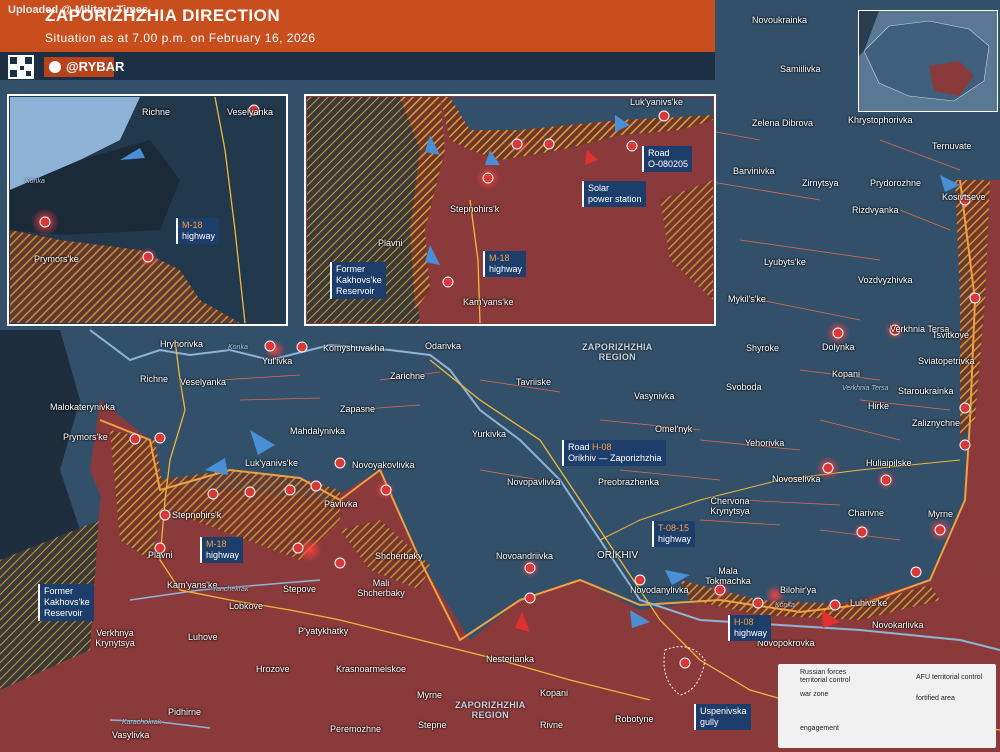  What do you see at coordinates (763, 348) in the screenshot?
I see `settlement-label: Shyroke` at bounding box center [763, 348].